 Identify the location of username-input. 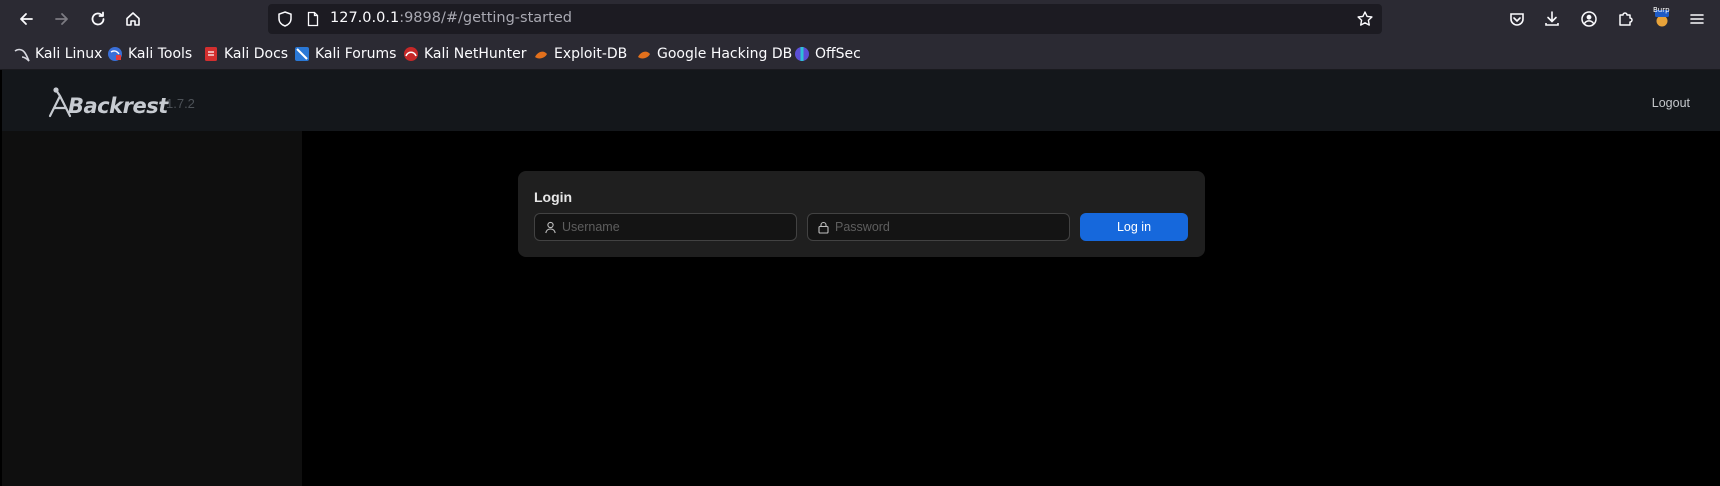
(672, 227).